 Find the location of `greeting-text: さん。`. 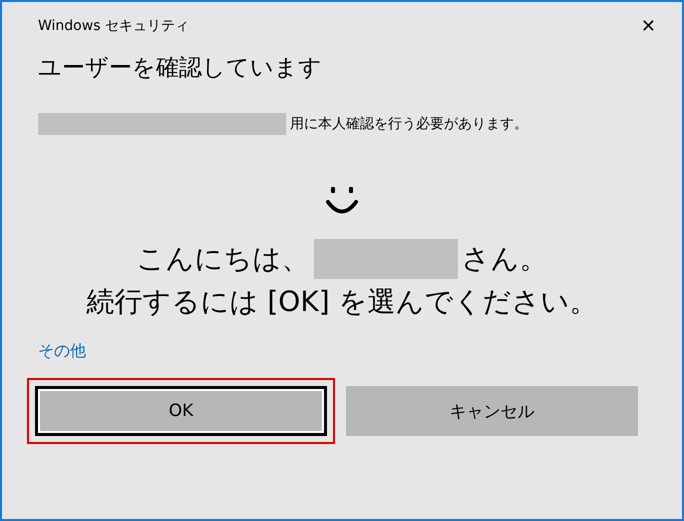

greeting-text: さん。 is located at coordinates (505, 259).